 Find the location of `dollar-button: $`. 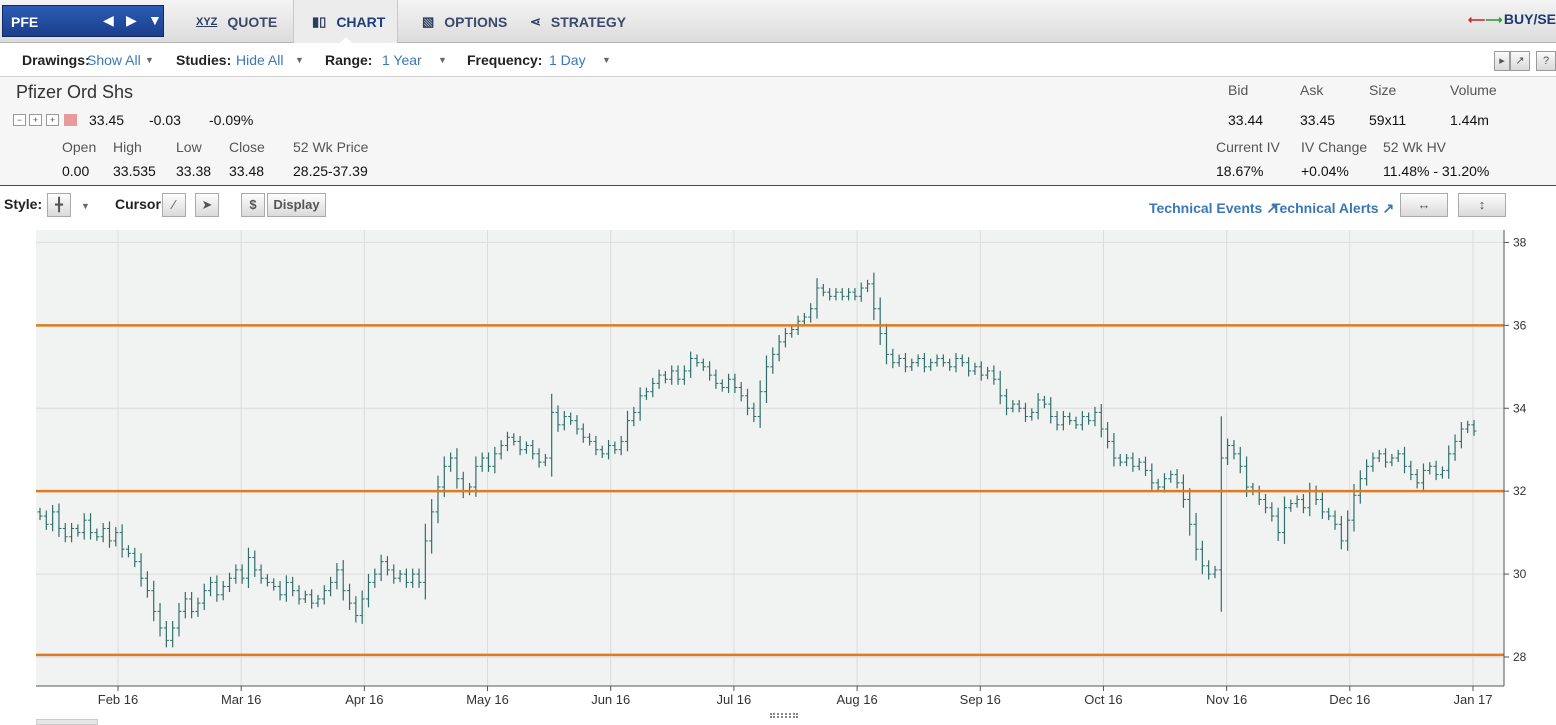

dollar-button: $ is located at coordinates (253, 205).